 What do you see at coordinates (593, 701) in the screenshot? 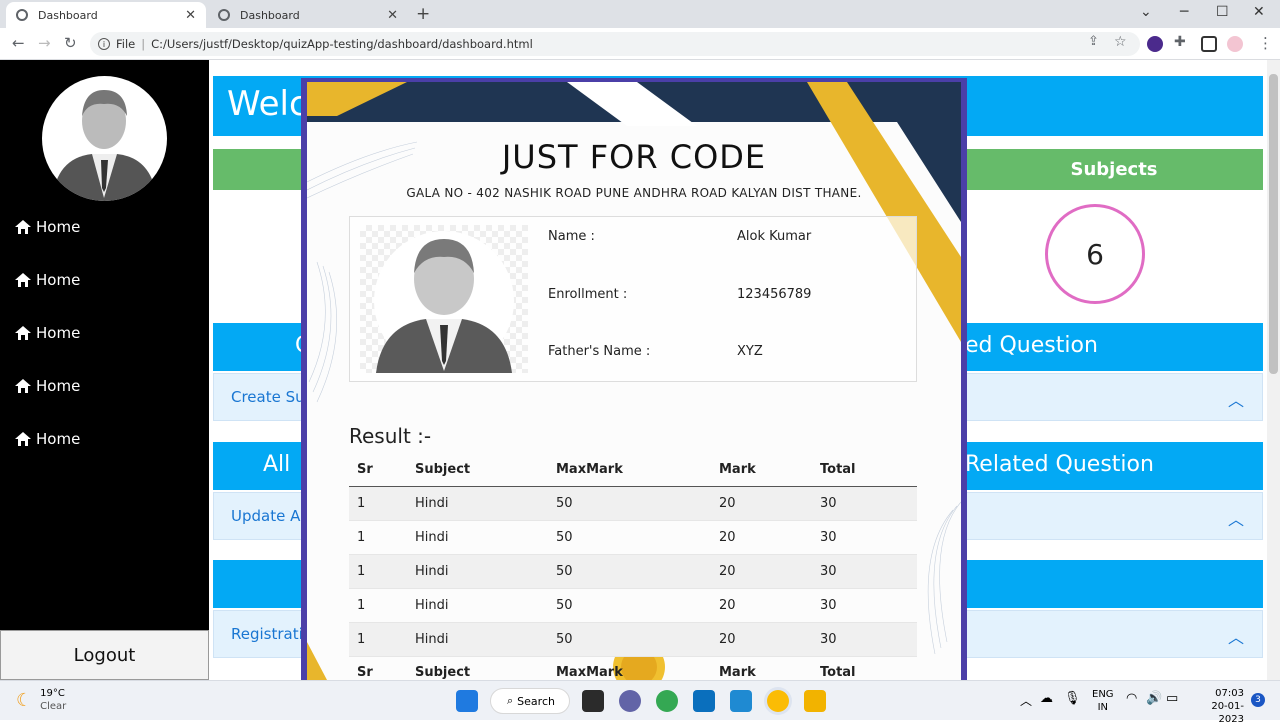
I see `task-view-icon` at bounding box center [593, 701].